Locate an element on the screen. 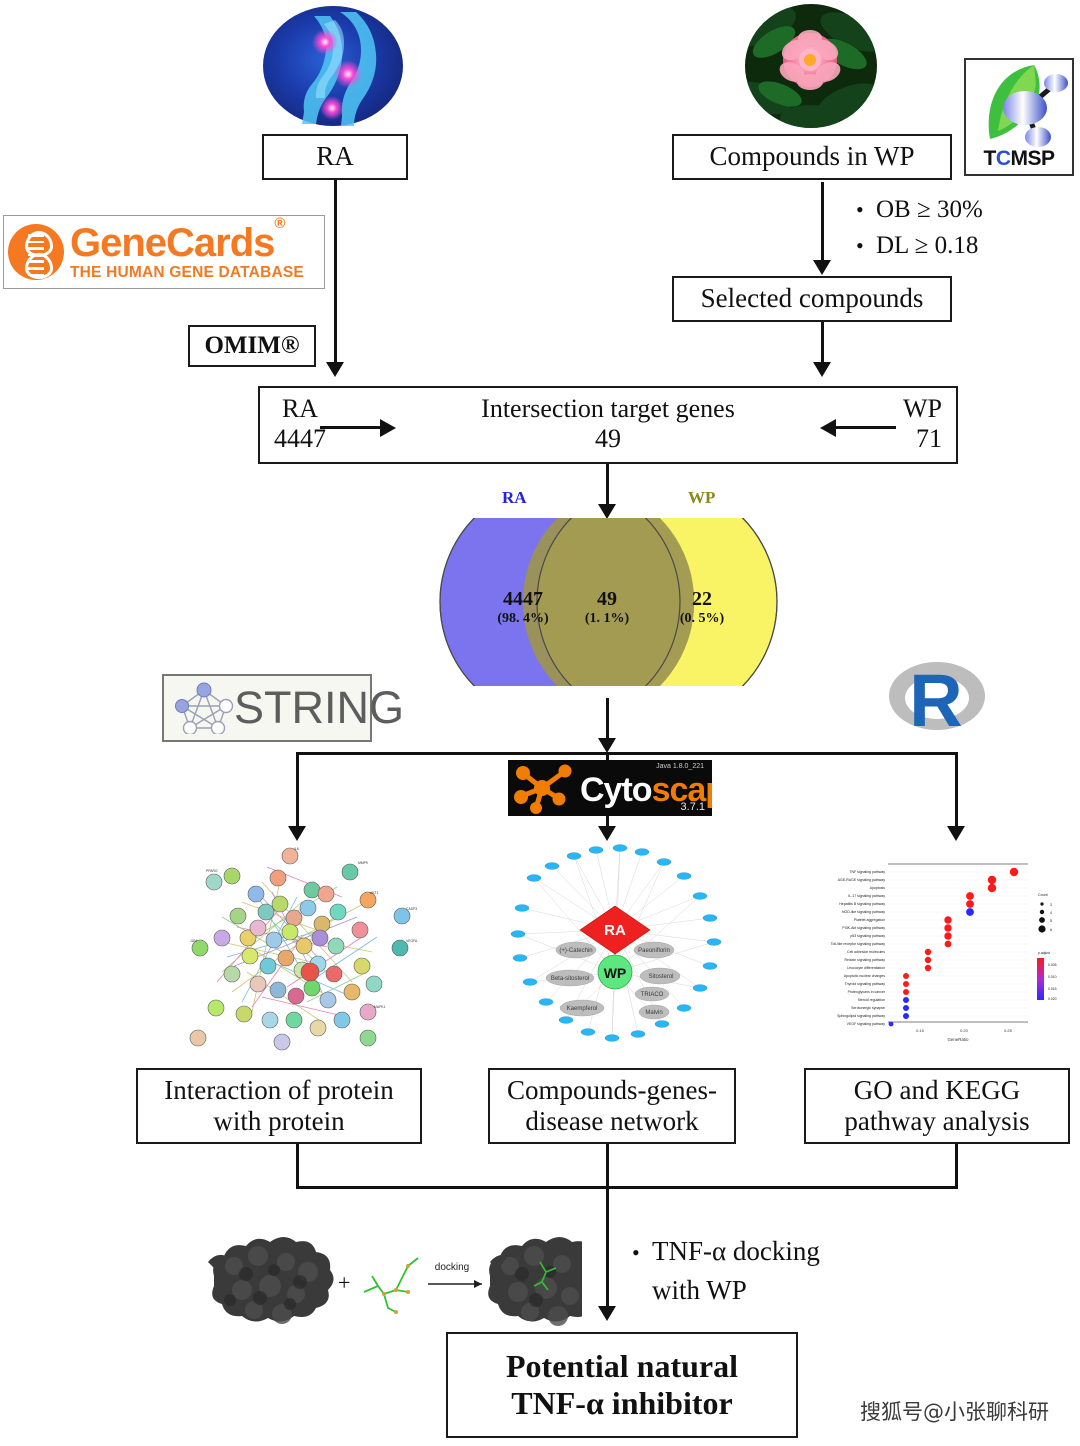  svg-text: p.adjust is located at coordinates (1044, 953).